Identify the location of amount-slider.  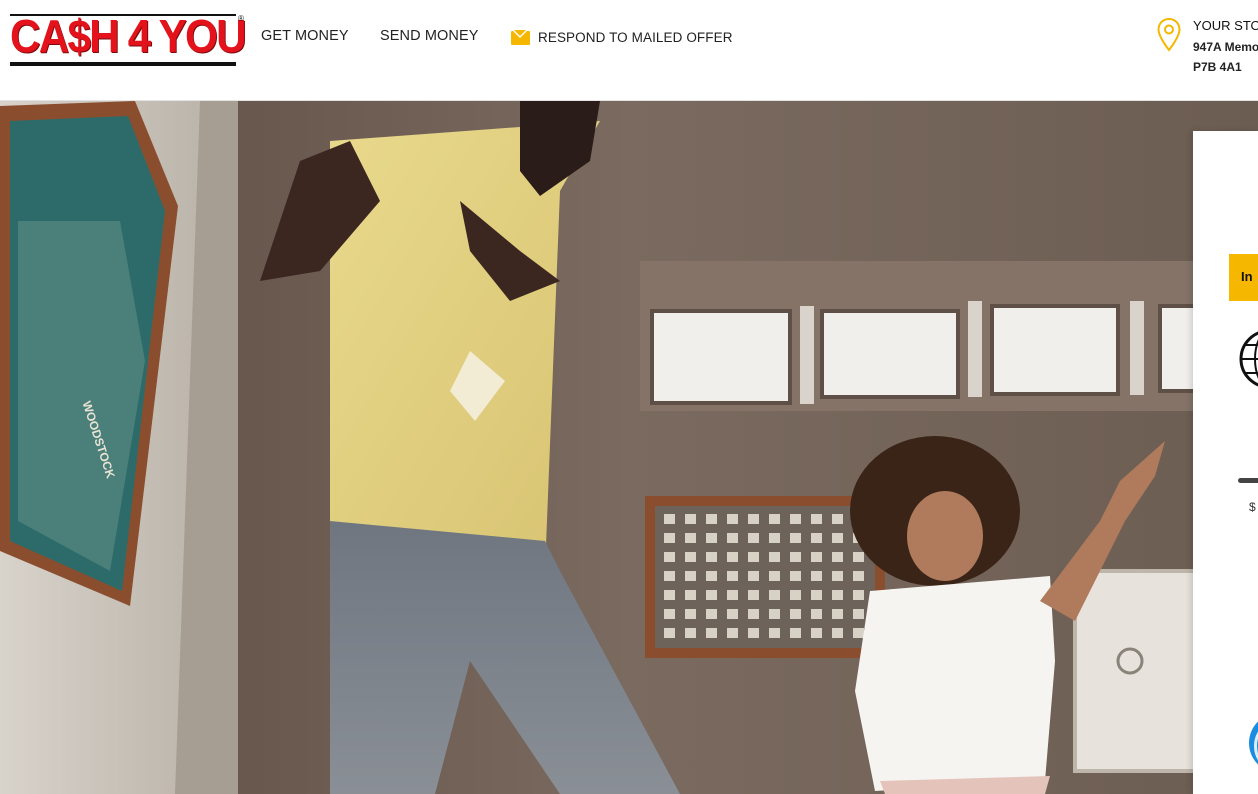
(1248, 480).